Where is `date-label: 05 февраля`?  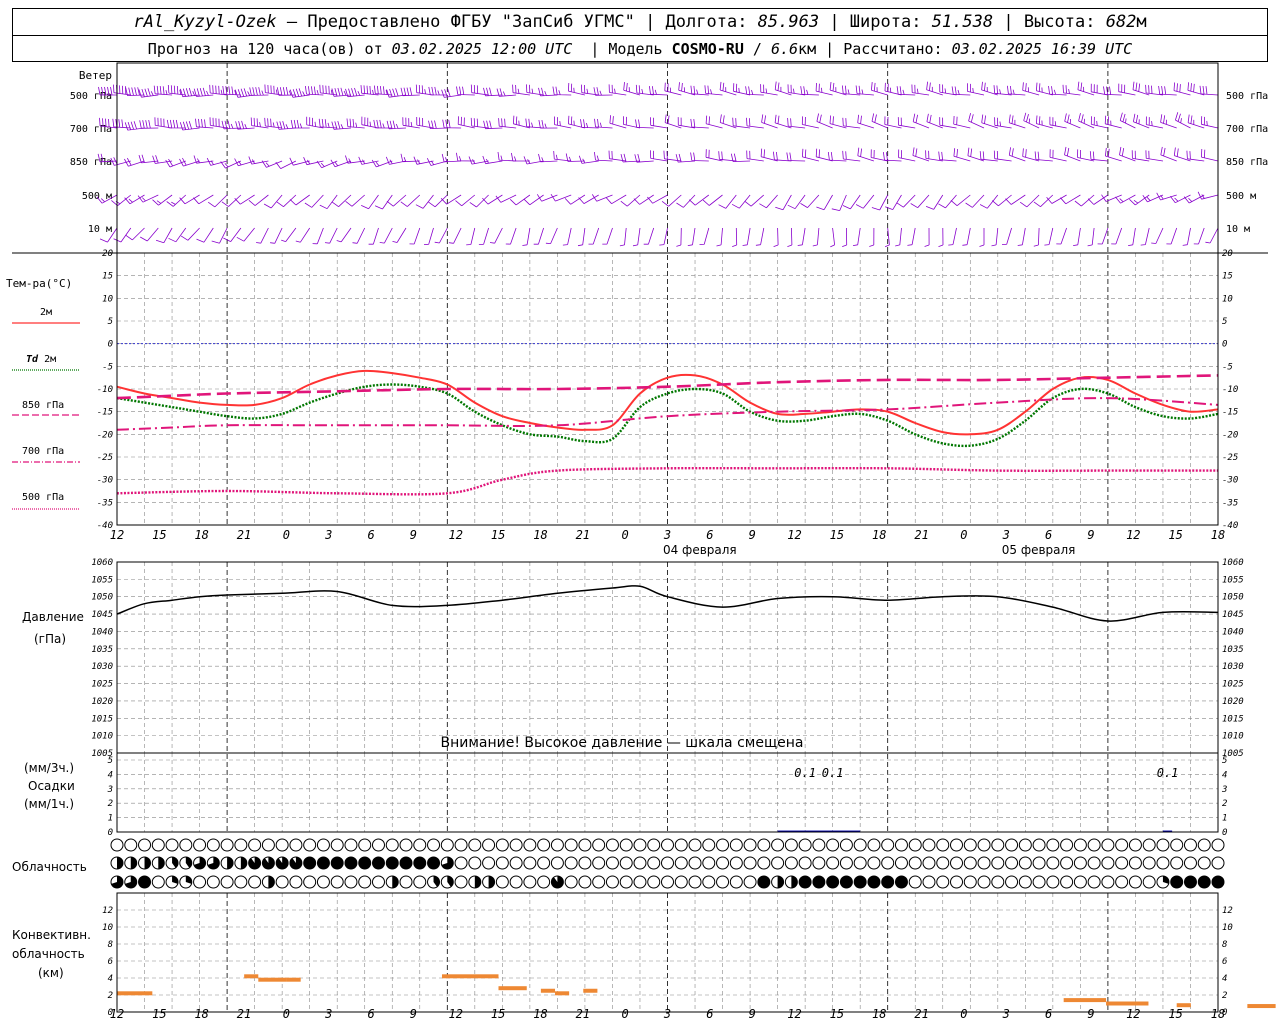
date-label: 05 февраля is located at coordinates (1039, 550).